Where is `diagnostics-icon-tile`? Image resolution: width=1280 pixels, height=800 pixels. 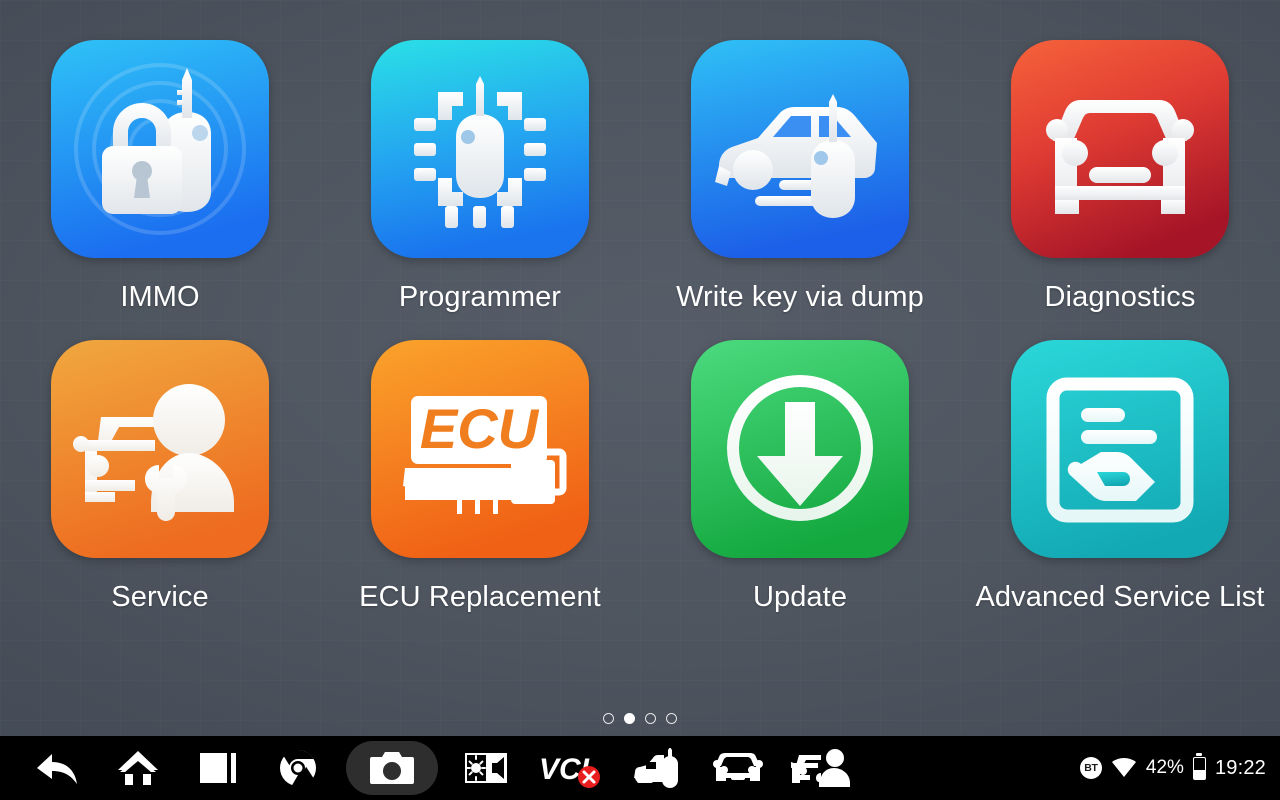
diagnostics-icon-tile is located at coordinates (1120, 149).